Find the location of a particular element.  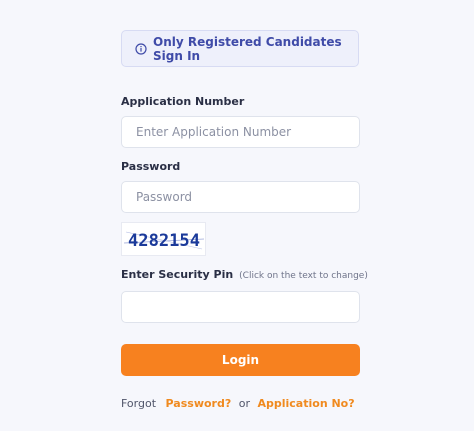

forgot-password-link: Password? is located at coordinates (199, 403).